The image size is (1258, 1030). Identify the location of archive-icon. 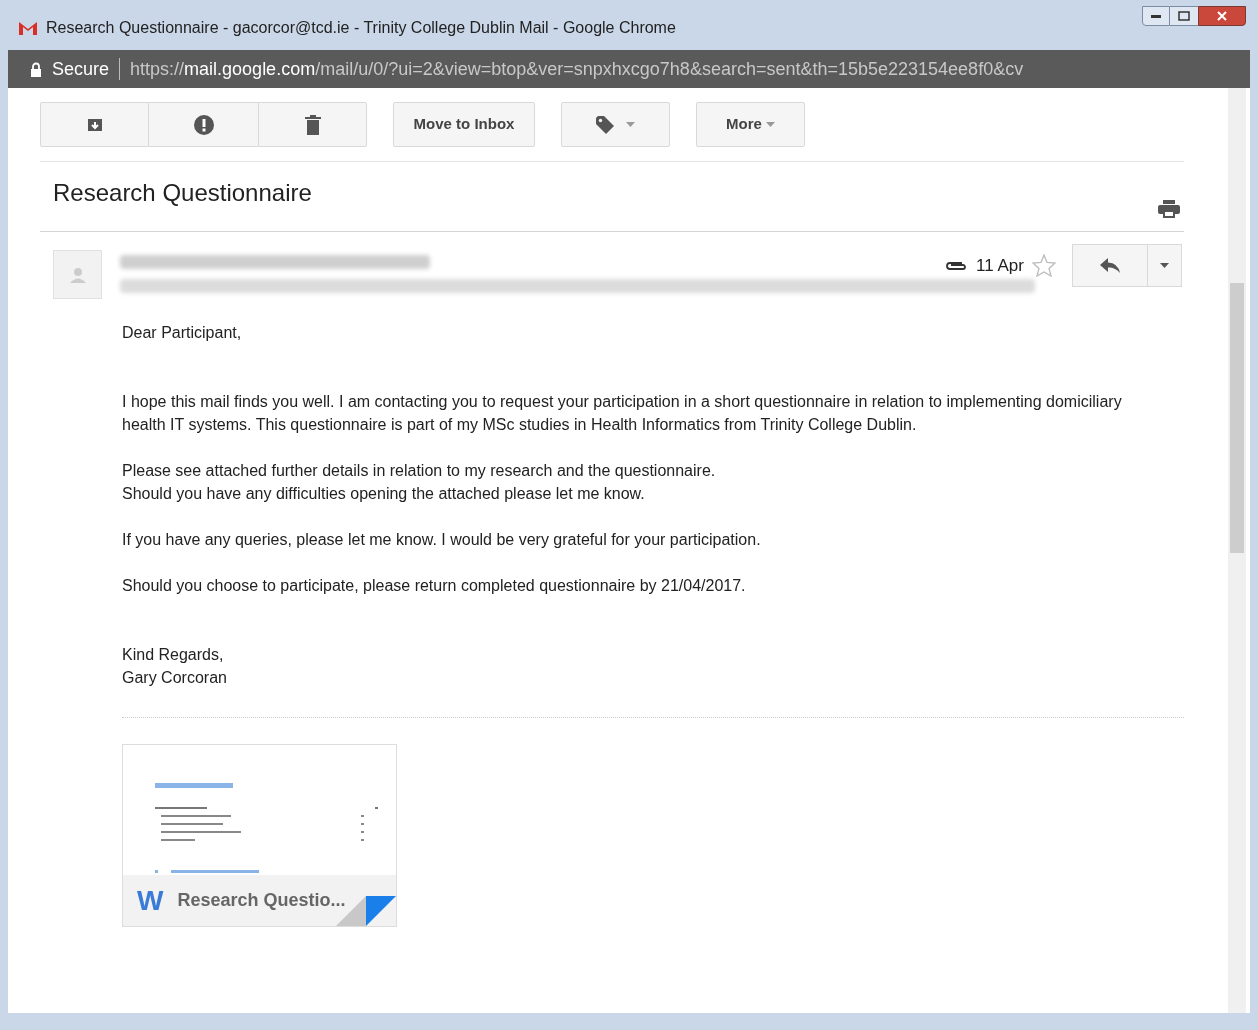
(94, 124).